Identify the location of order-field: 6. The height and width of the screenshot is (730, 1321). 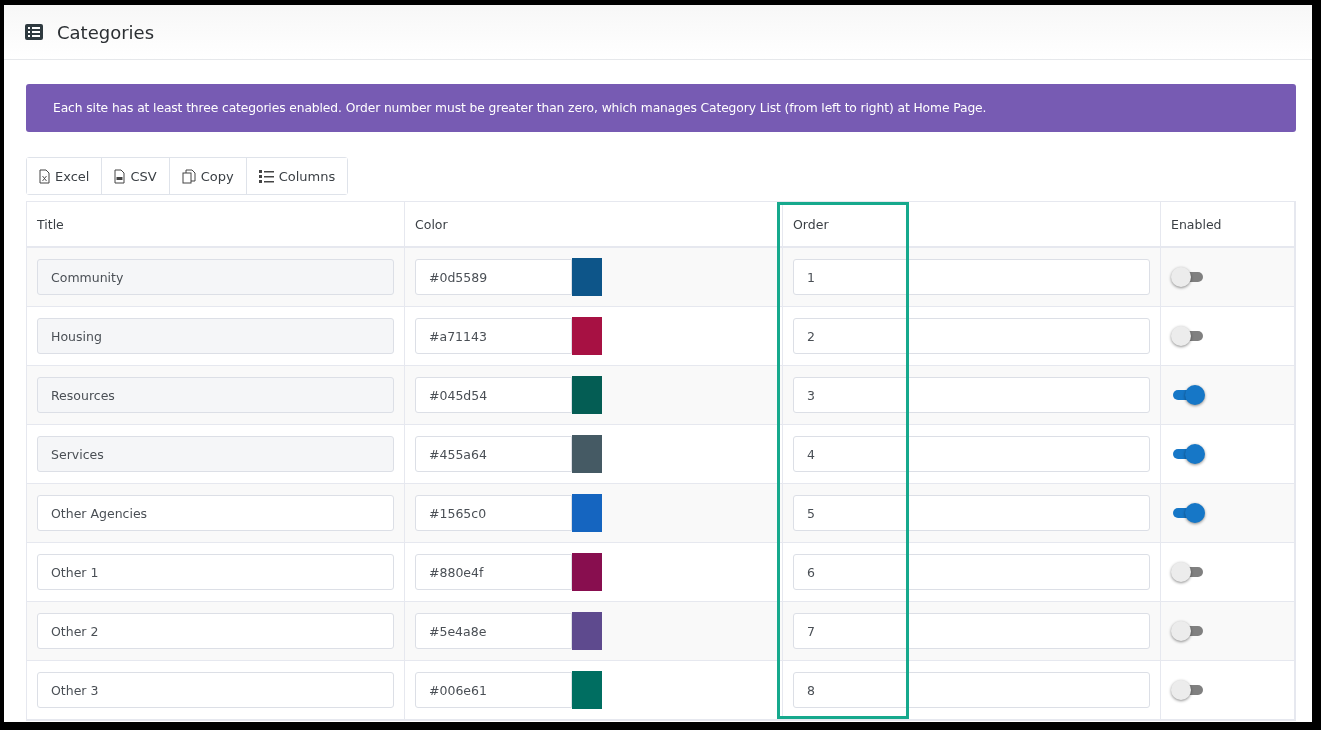
(971, 572).